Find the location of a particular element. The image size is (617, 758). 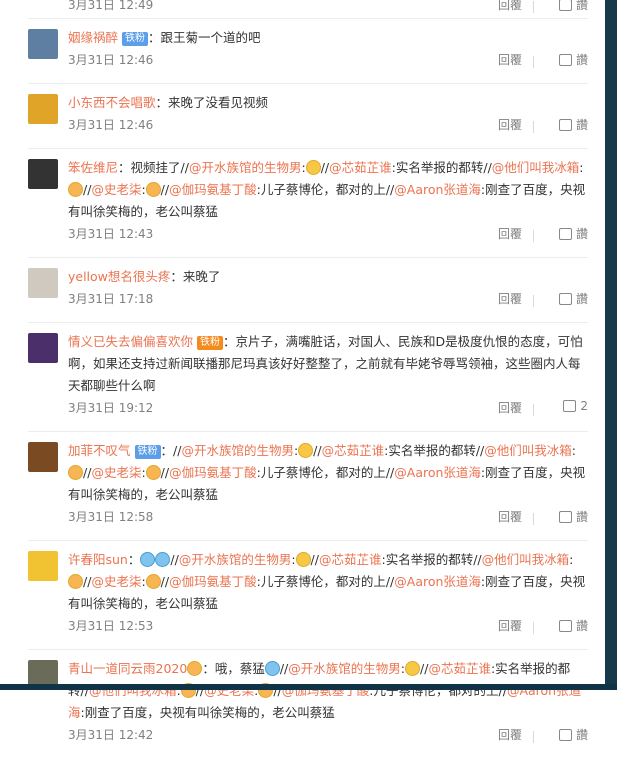

comment-username: 笨佐维尼 is located at coordinates (93, 167).